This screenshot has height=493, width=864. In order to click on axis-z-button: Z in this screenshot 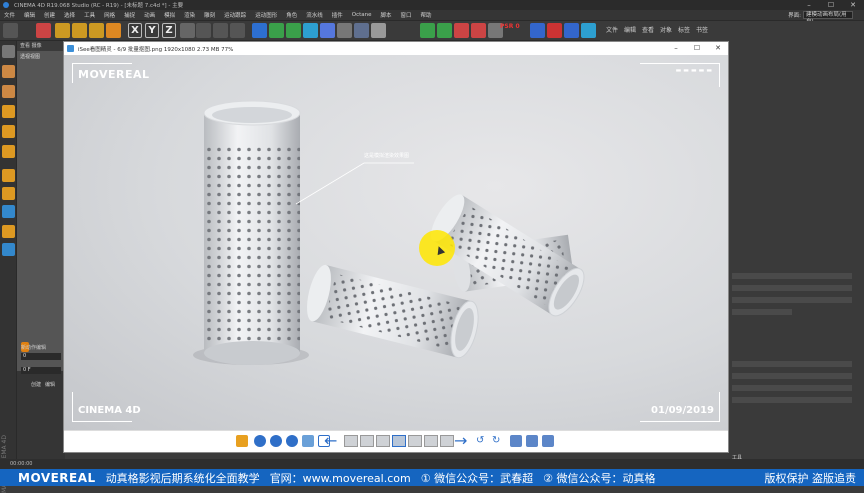, I will do `click(169, 30)`.